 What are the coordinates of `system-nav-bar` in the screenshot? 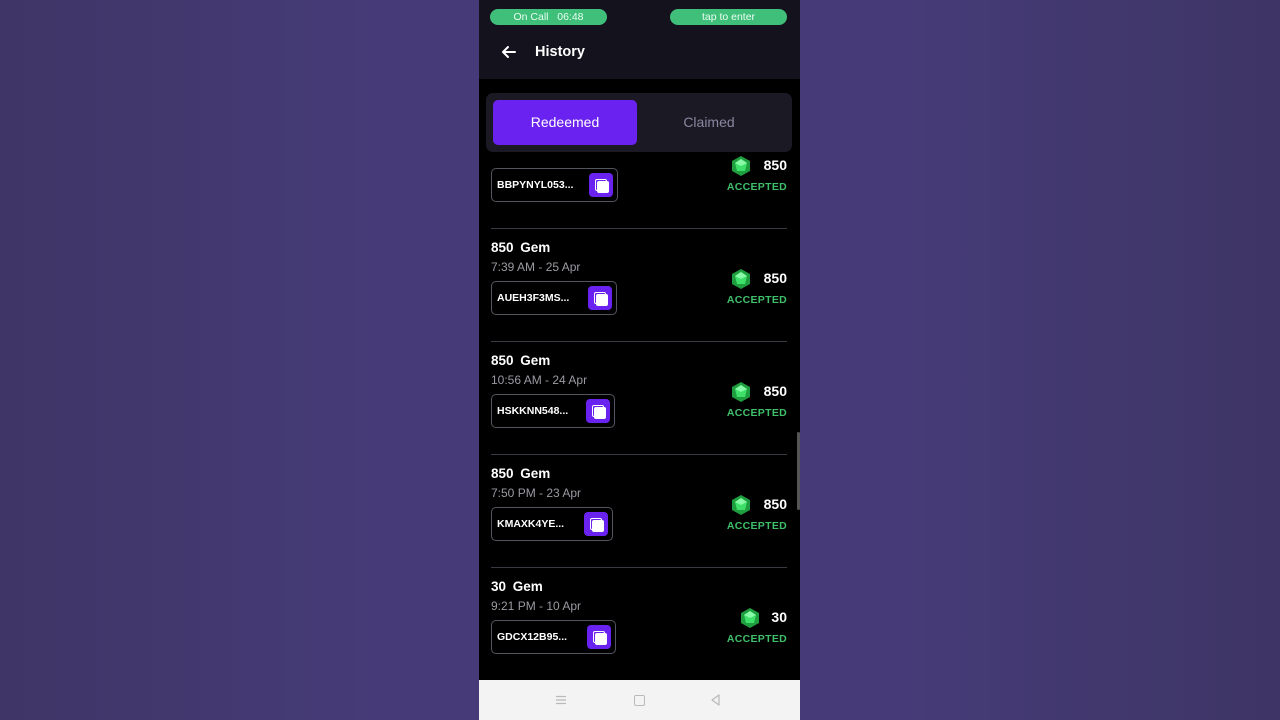 It's located at (639, 700).